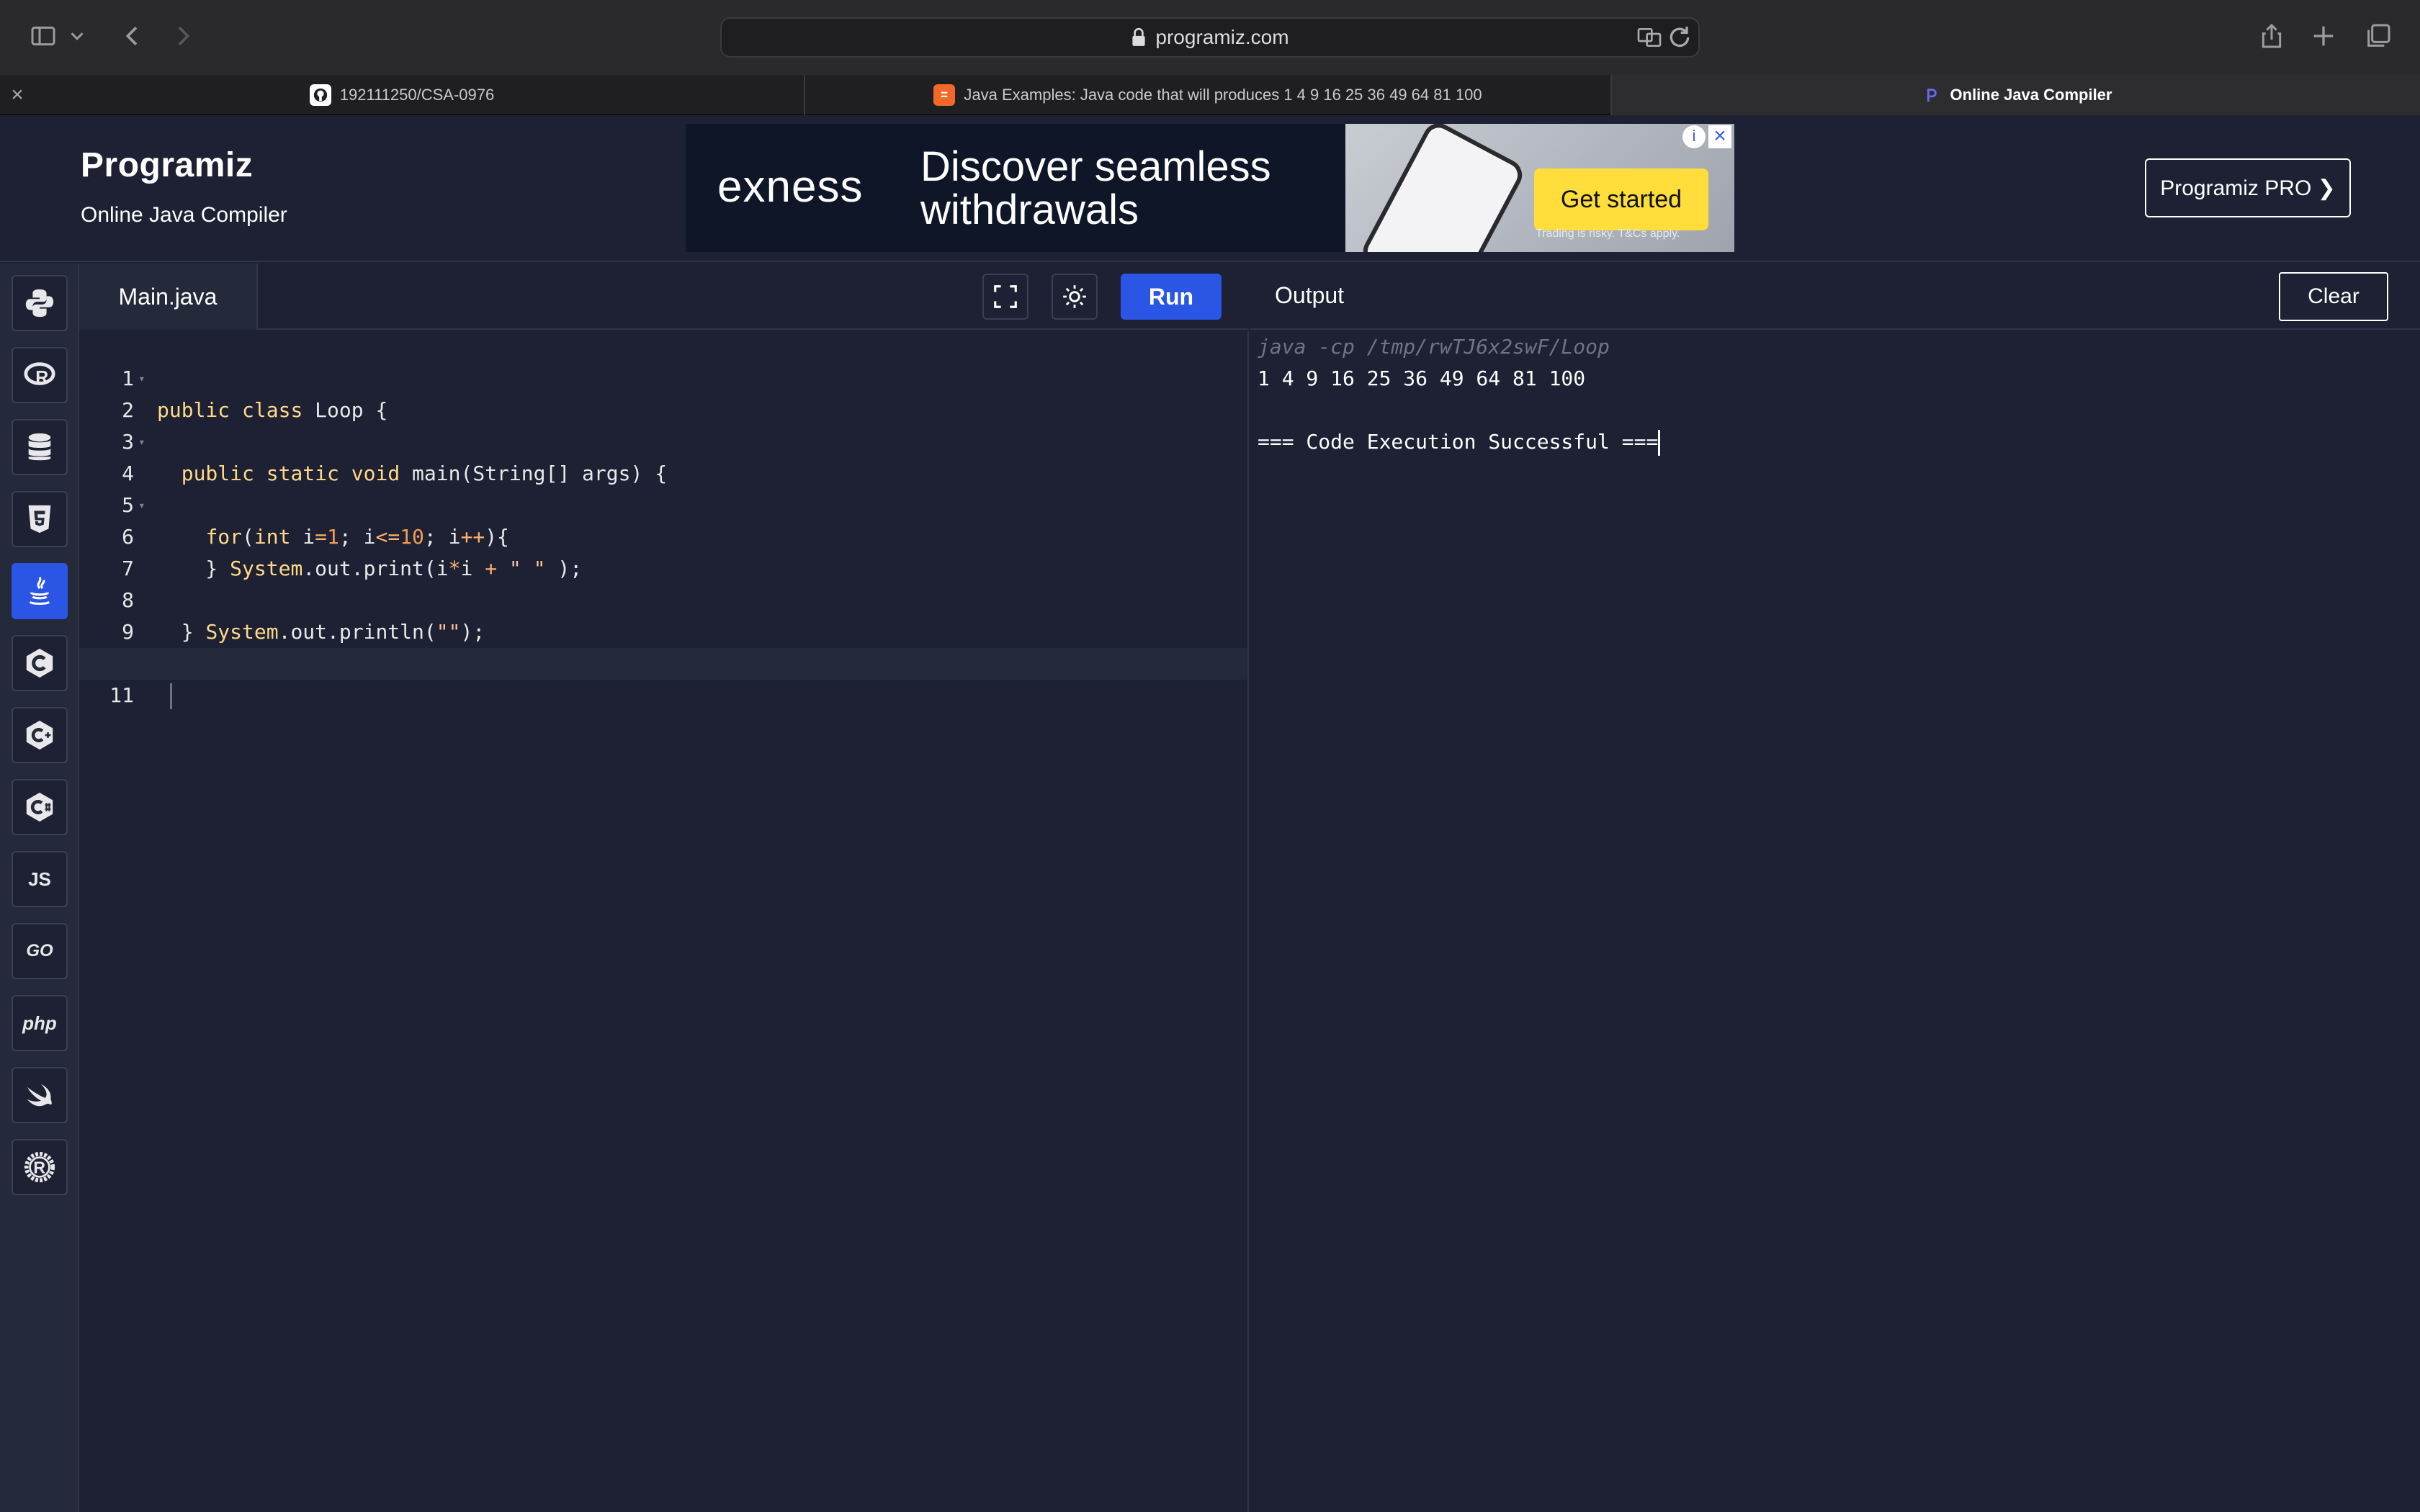 Image resolution: width=2420 pixels, height=1512 pixels. I want to click on back-icon, so click(132, 36).